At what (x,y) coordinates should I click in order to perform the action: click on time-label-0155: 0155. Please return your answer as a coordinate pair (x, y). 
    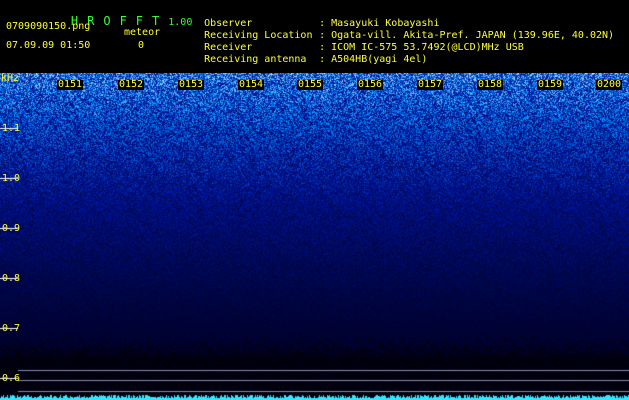
    Looking at the image, I should click on (310, 84).